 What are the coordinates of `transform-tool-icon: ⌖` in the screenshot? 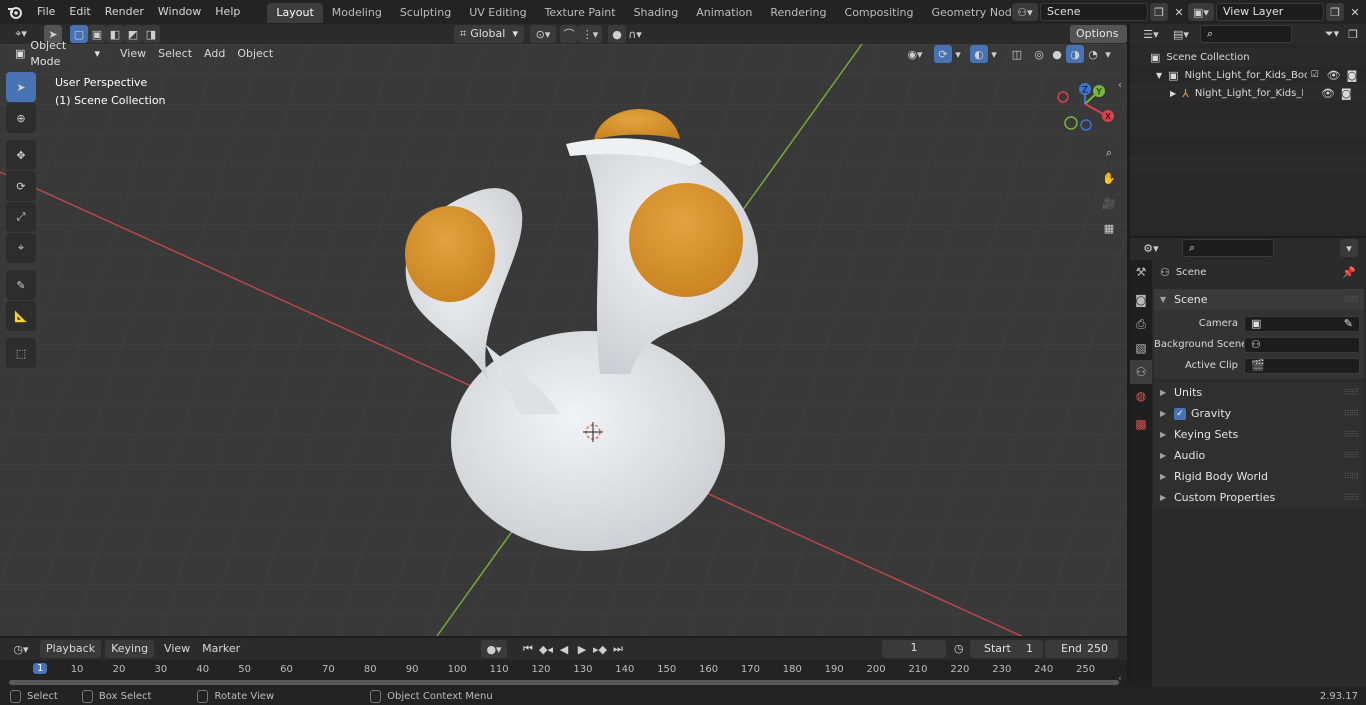 It's located at (21, 248).